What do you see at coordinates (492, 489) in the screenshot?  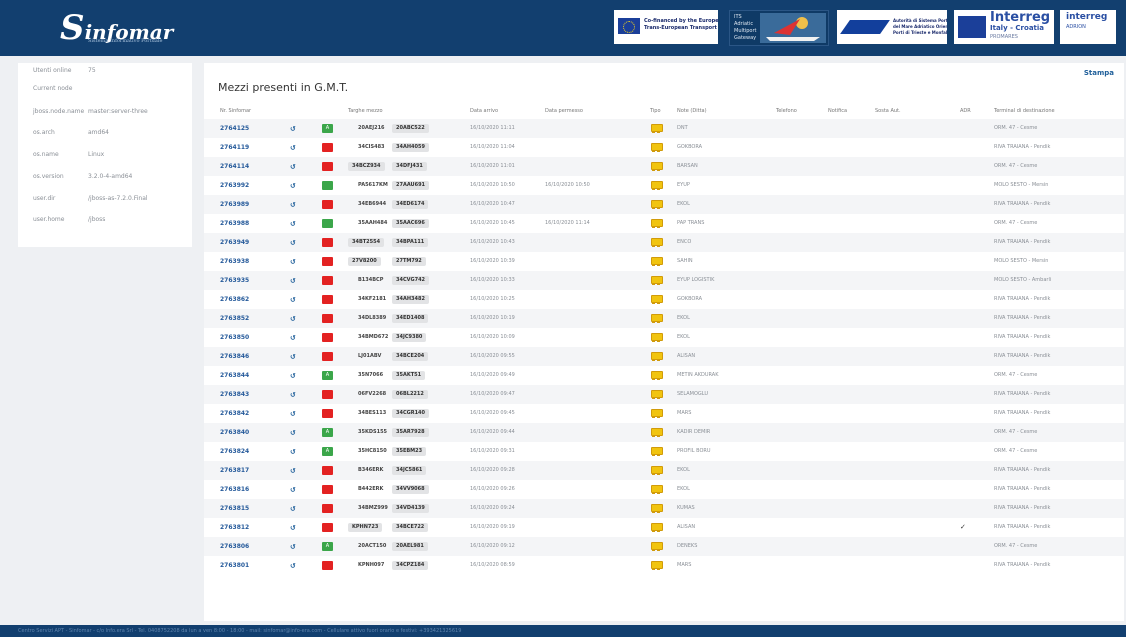 I see `arrival-date: 16/10/2020 09:26` at bounding box center [492, 489].